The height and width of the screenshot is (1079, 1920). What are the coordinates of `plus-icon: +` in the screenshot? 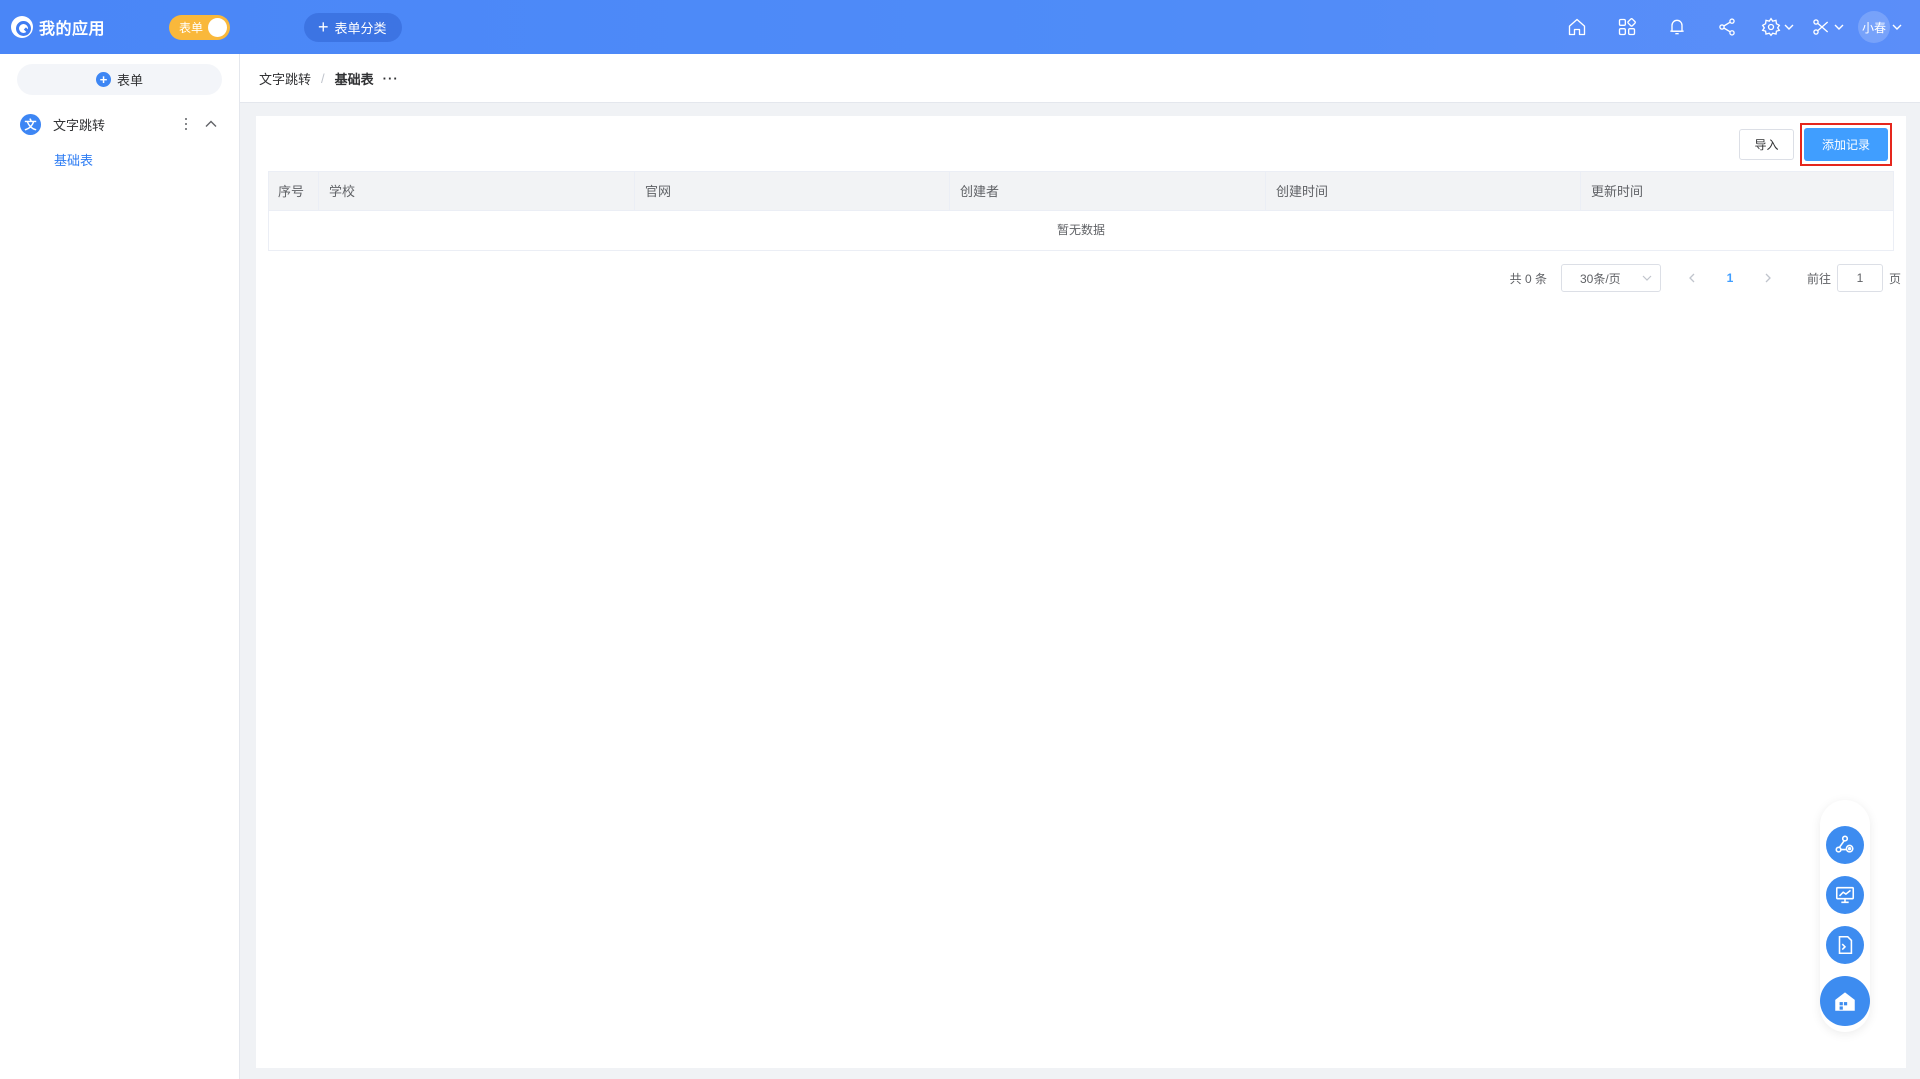 It's located at (323, 27).